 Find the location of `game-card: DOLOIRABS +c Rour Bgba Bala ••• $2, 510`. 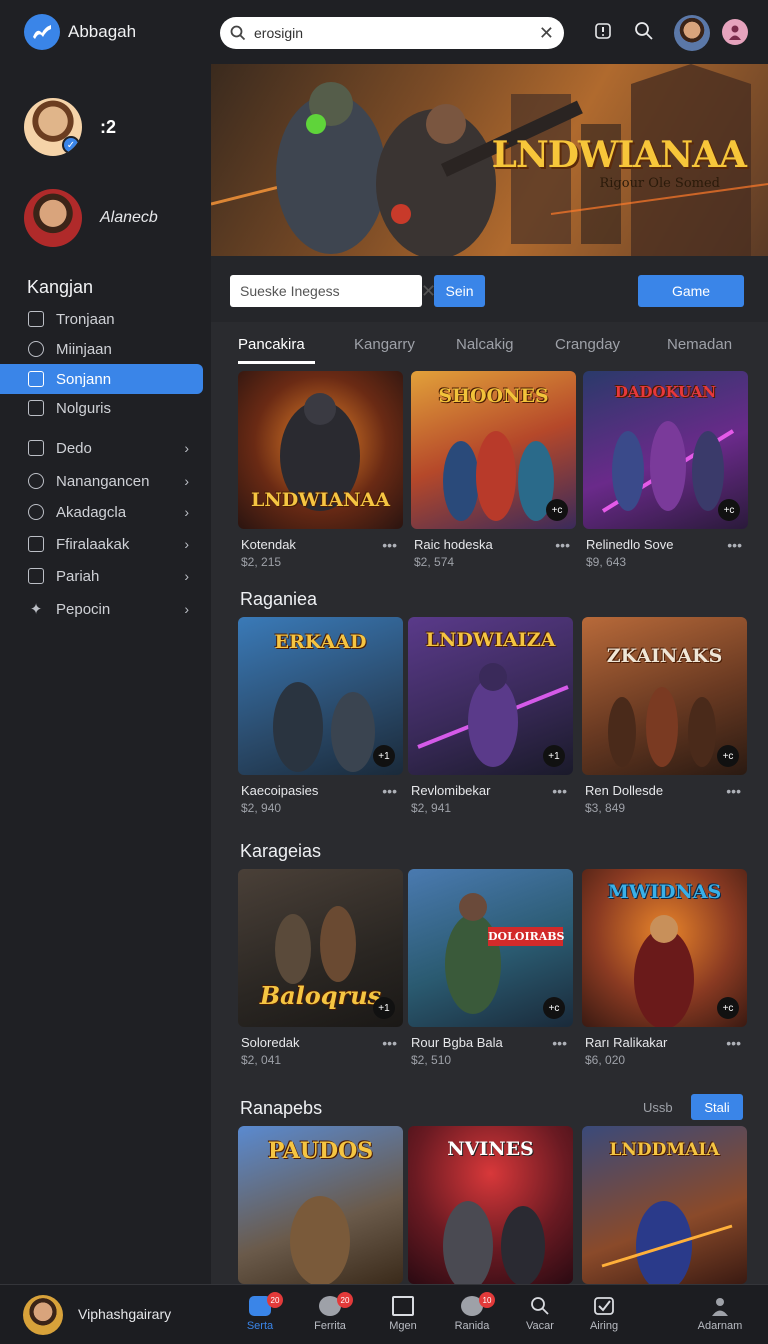

game-card: DOLOIRABS +c Rour Bgba Bala ••• $2, 510 is located at coordinates (490, 968).